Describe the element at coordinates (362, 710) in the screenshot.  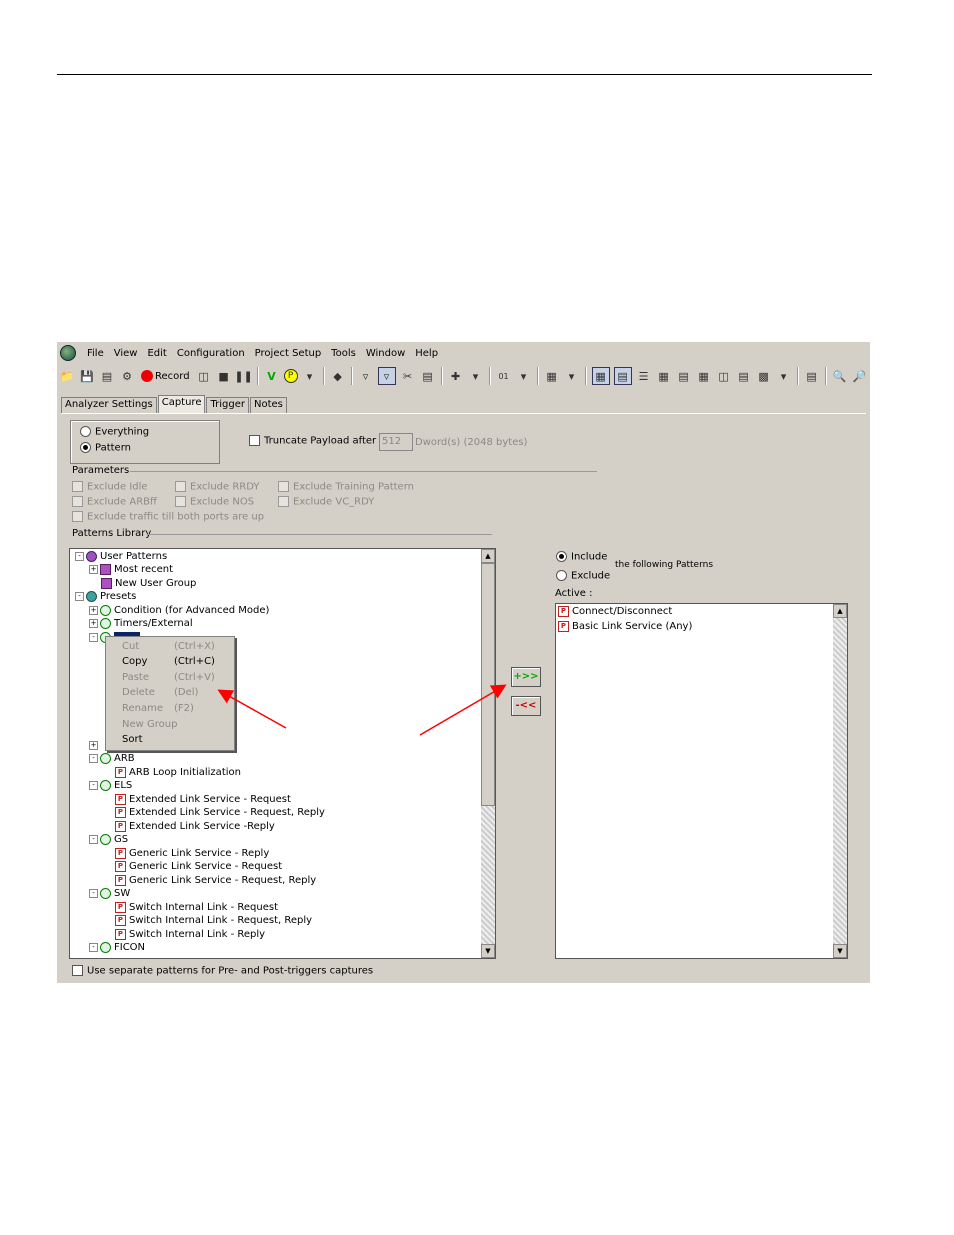
I see `annotation-arrows` at that location.